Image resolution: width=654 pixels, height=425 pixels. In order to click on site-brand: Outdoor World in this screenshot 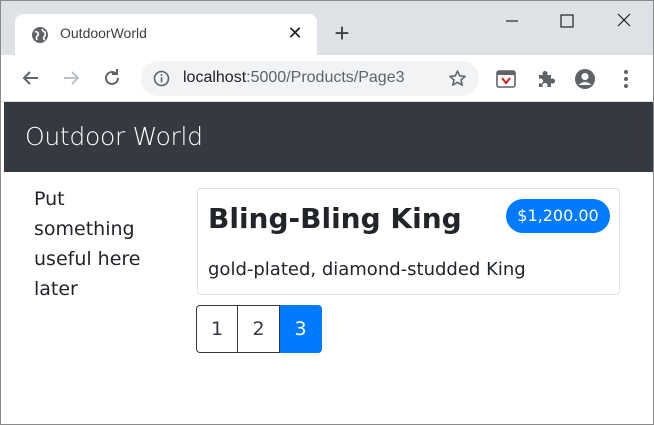, I will do `click(114, 136)`.